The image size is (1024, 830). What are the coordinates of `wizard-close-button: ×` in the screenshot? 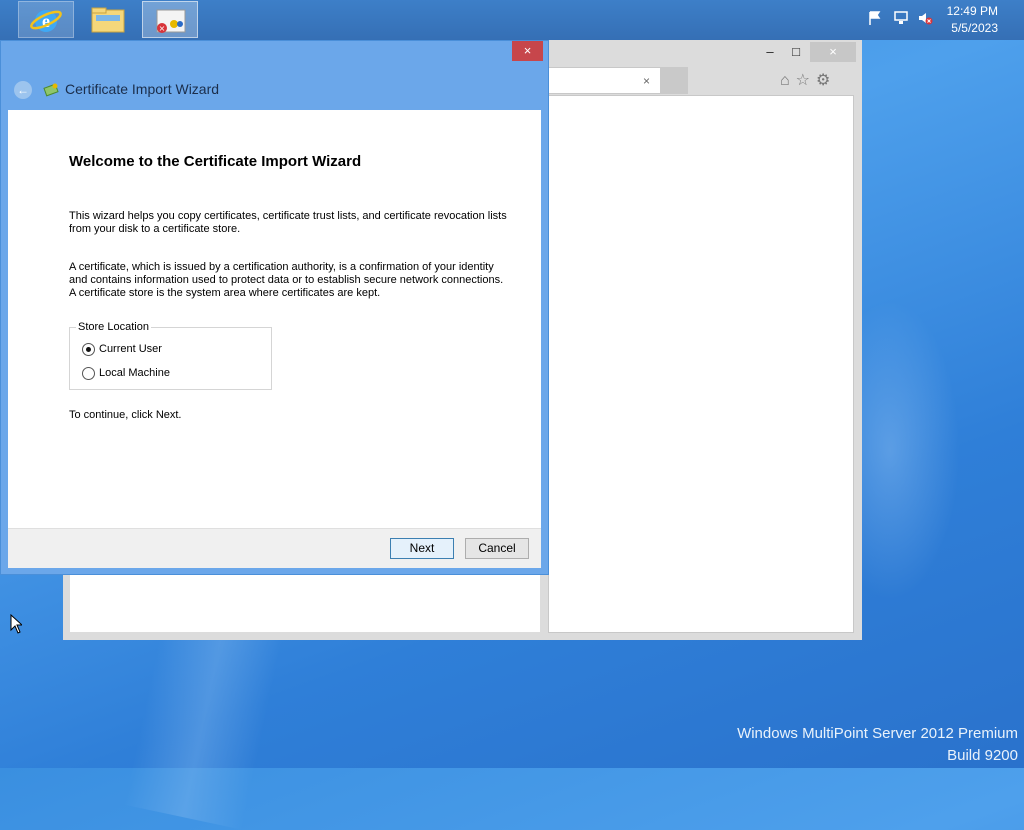 It's located at (527, 51).